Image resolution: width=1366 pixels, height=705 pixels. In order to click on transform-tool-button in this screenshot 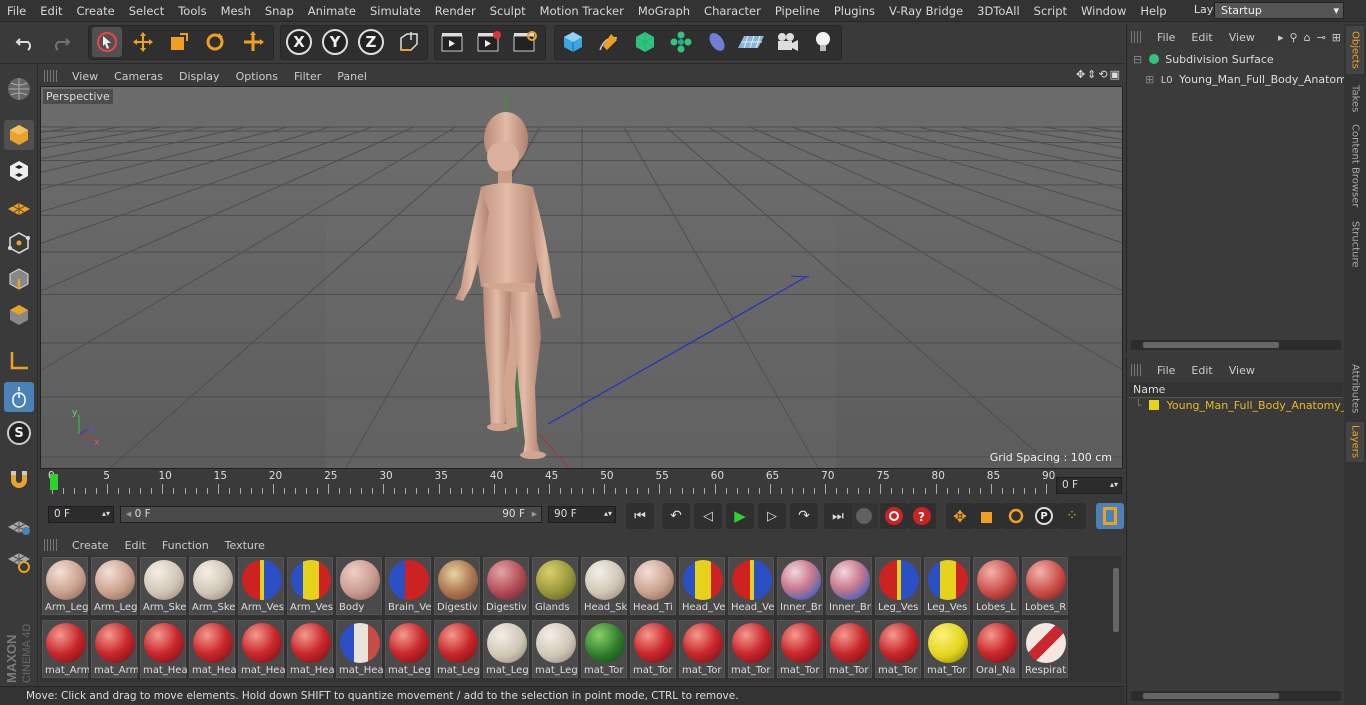, I will do `click(253, 42)`.